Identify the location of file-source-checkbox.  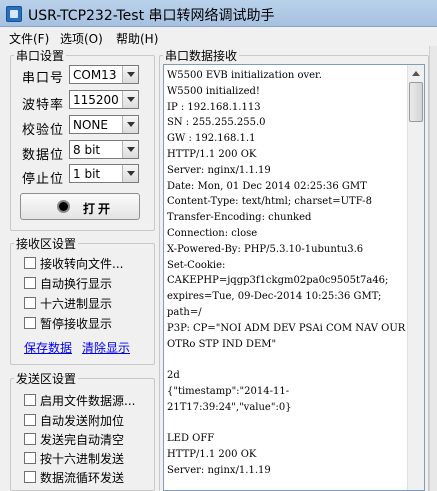
(30, 400).